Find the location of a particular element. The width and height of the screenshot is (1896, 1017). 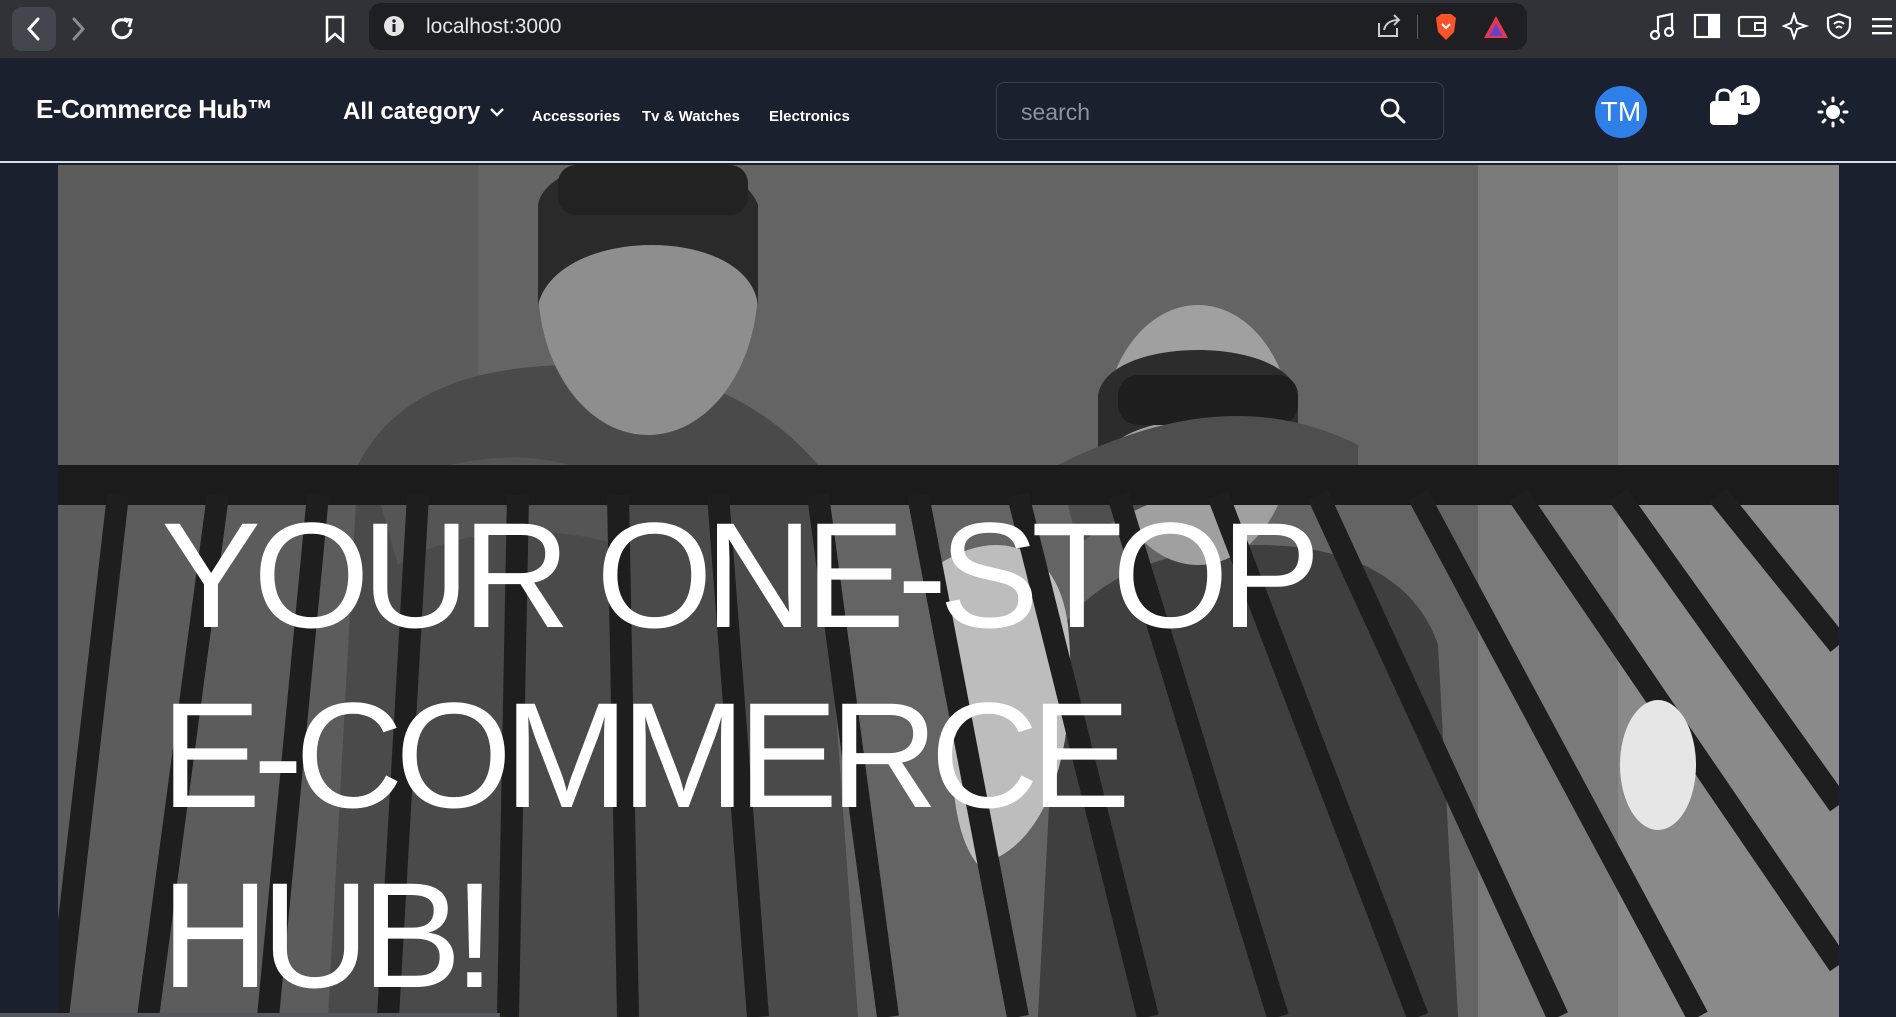

forward-button is located at coordinates (78, 29).